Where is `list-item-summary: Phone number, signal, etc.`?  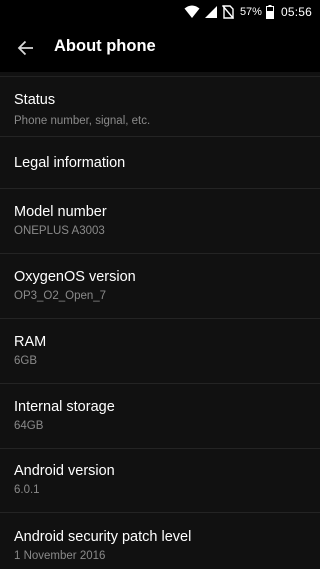 list-item-summary: Phone number, signal, etc. is located at coordinates (82, 121).